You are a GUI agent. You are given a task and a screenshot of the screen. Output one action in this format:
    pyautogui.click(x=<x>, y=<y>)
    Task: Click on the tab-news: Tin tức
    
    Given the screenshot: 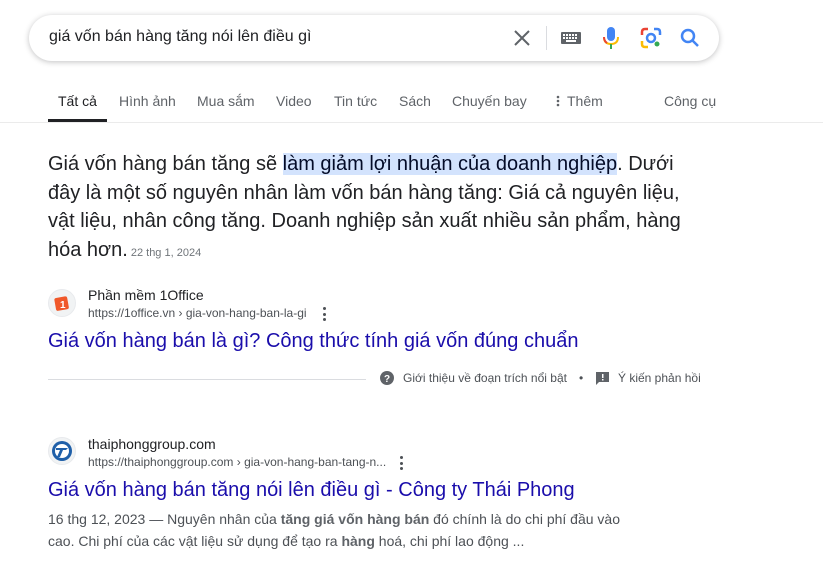 What is the action you would take?
    pyautogui.click(x=355, y=101)
    